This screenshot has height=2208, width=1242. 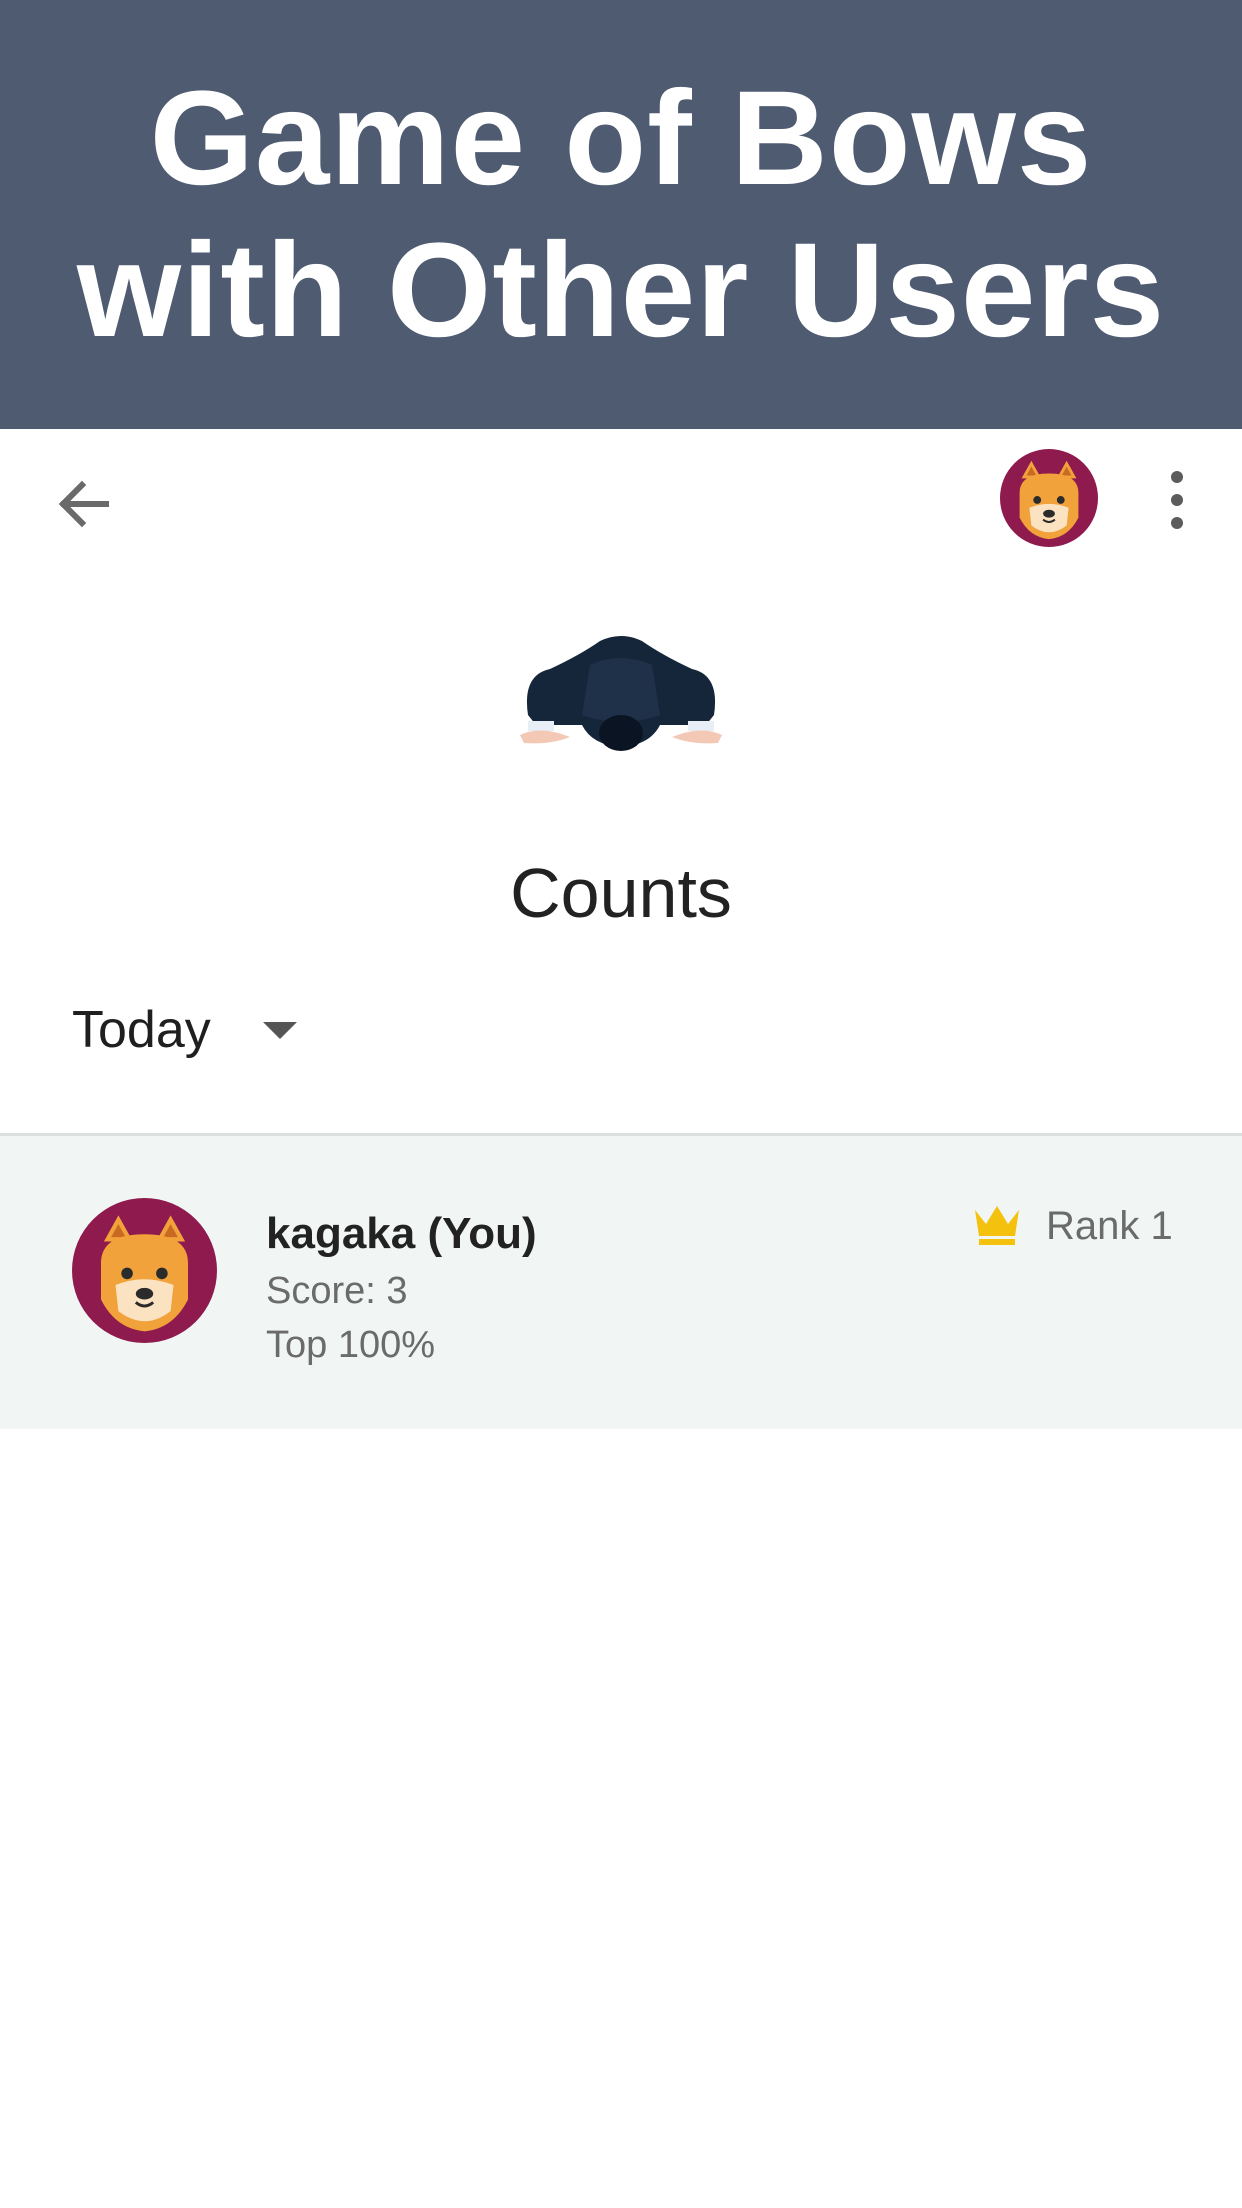 I want to click on back-button, so click(x=85, y=504).